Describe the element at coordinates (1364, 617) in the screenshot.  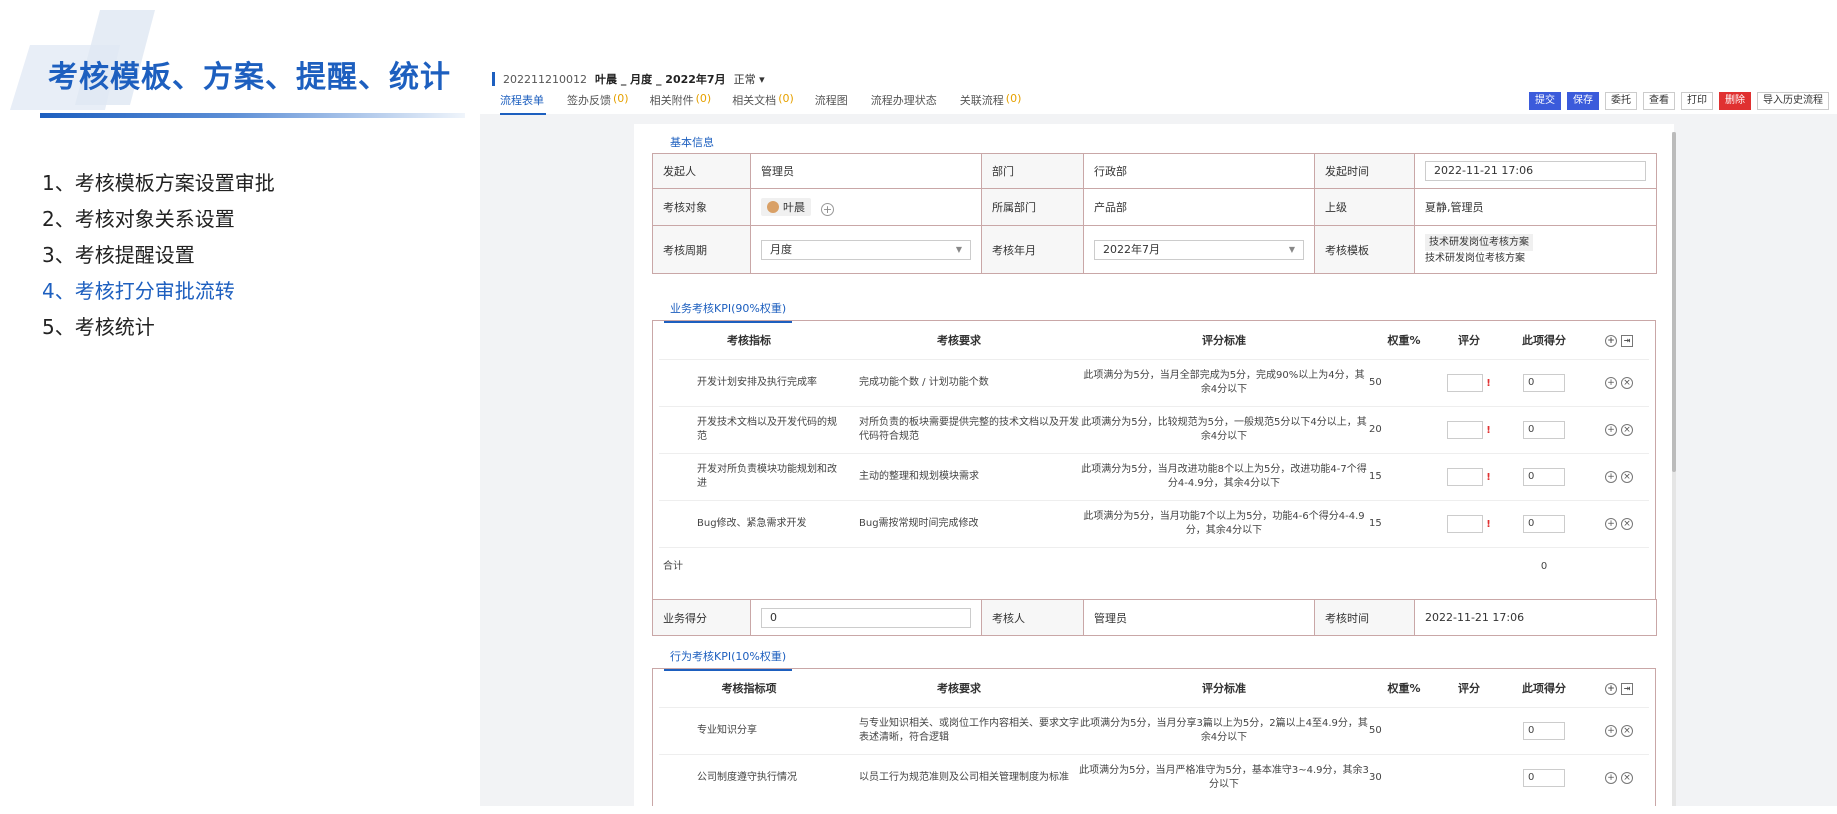
I see `assess-time-label: 考核时间` at that location.